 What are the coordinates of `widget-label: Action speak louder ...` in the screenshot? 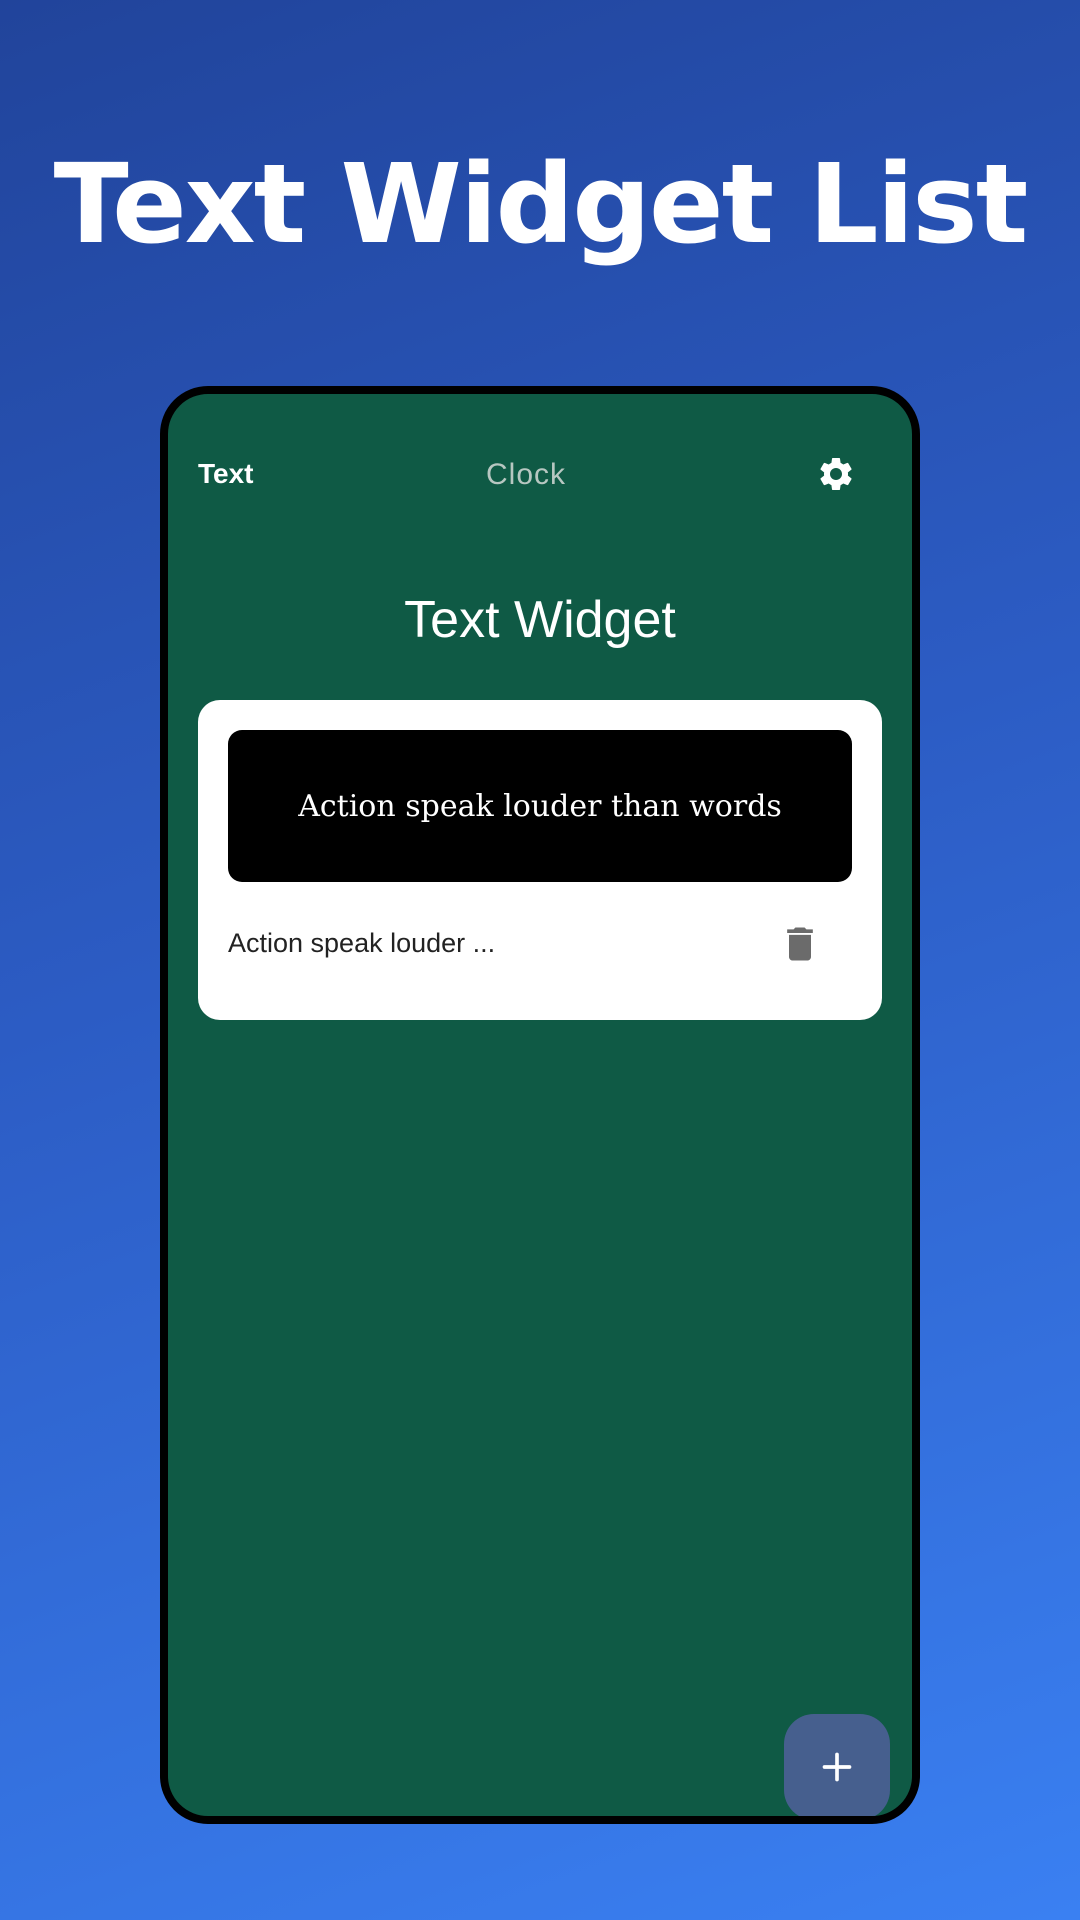 It's located at (362, 943).